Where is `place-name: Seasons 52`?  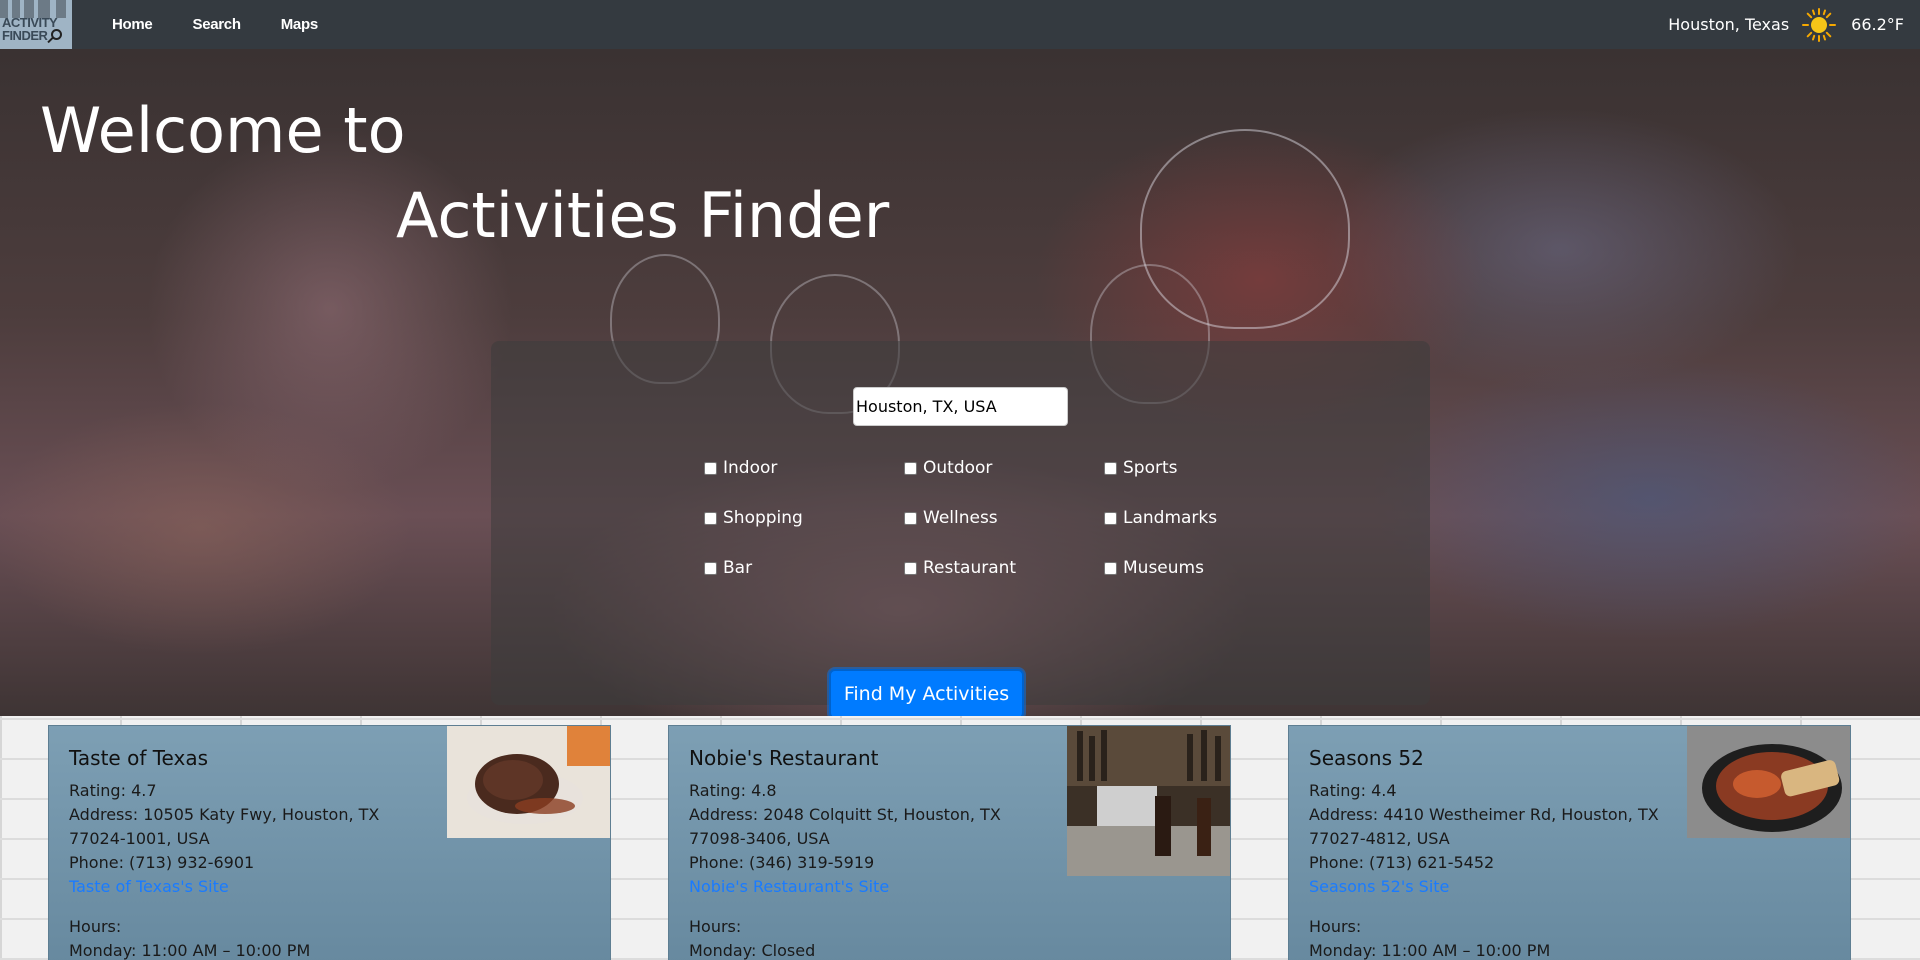
place-name: Seasons 52 is located at coordinates (1366, 758).